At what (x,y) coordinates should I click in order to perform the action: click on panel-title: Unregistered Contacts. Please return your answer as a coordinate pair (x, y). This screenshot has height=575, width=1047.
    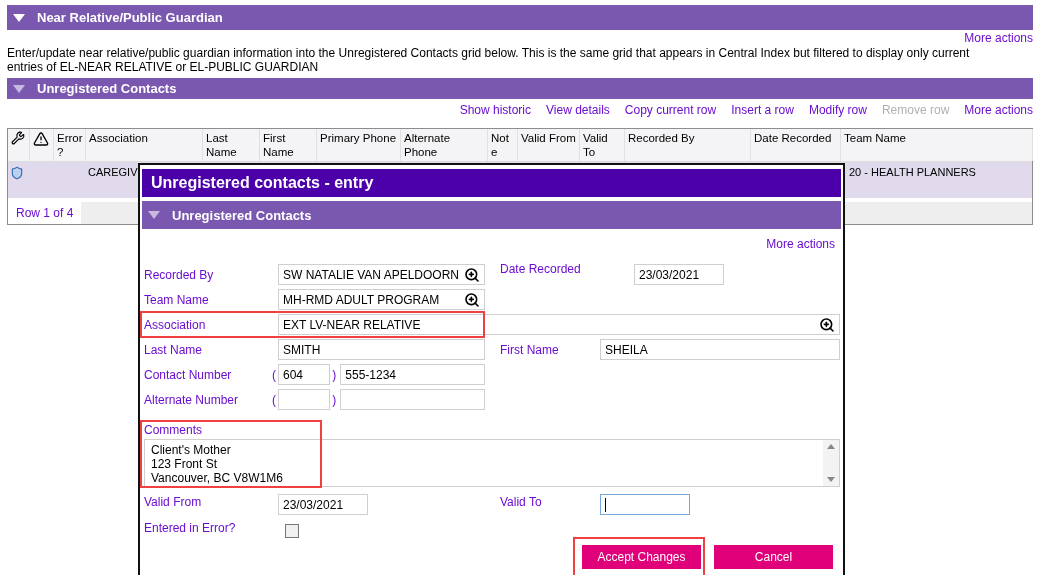
    Looking at the image, I should click on (107, 88).